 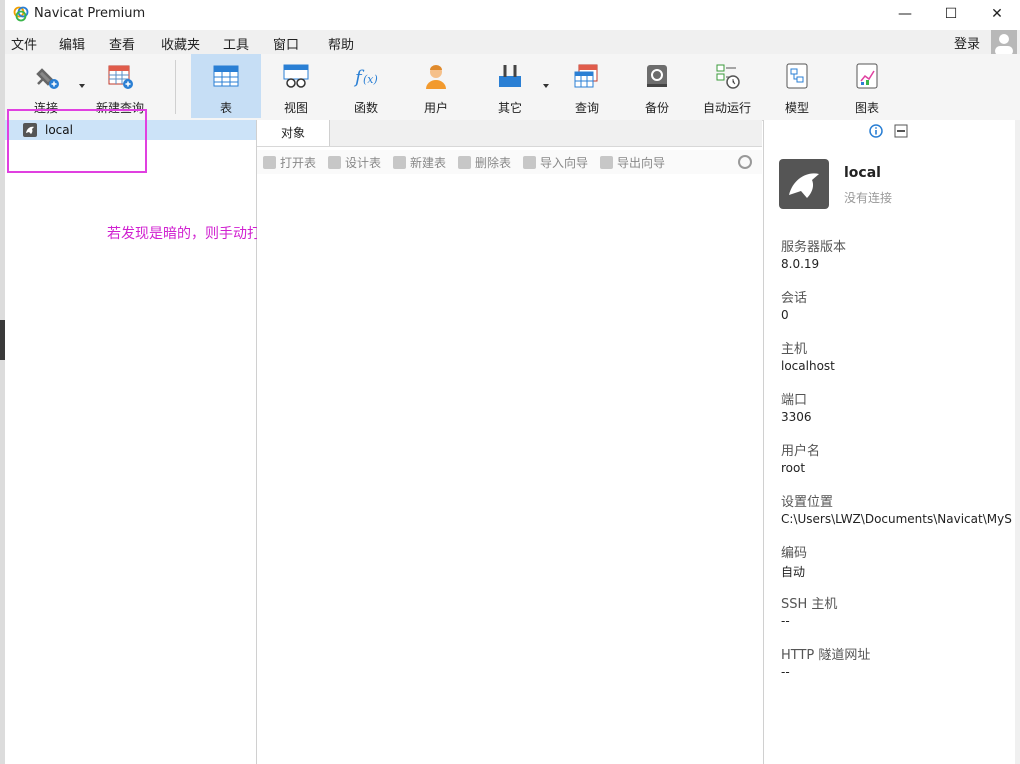 I want to click on toolbar-query-label: 查询, so click(x=586, y=108).